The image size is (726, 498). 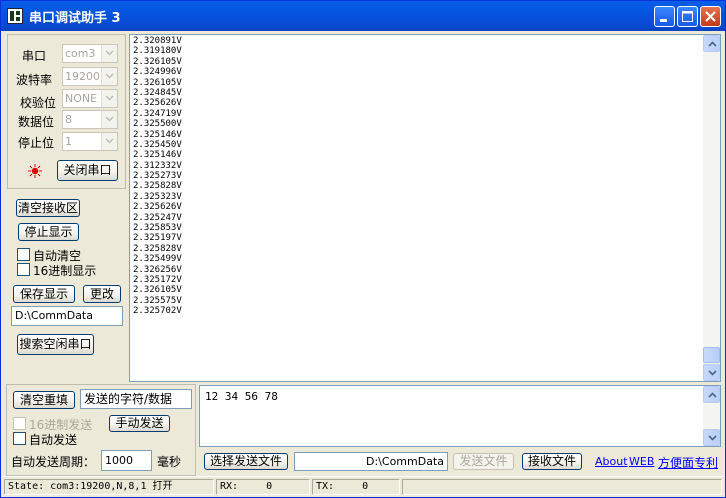 I want to click on receive-line: 2.325499V, so click(x=157, y=259).